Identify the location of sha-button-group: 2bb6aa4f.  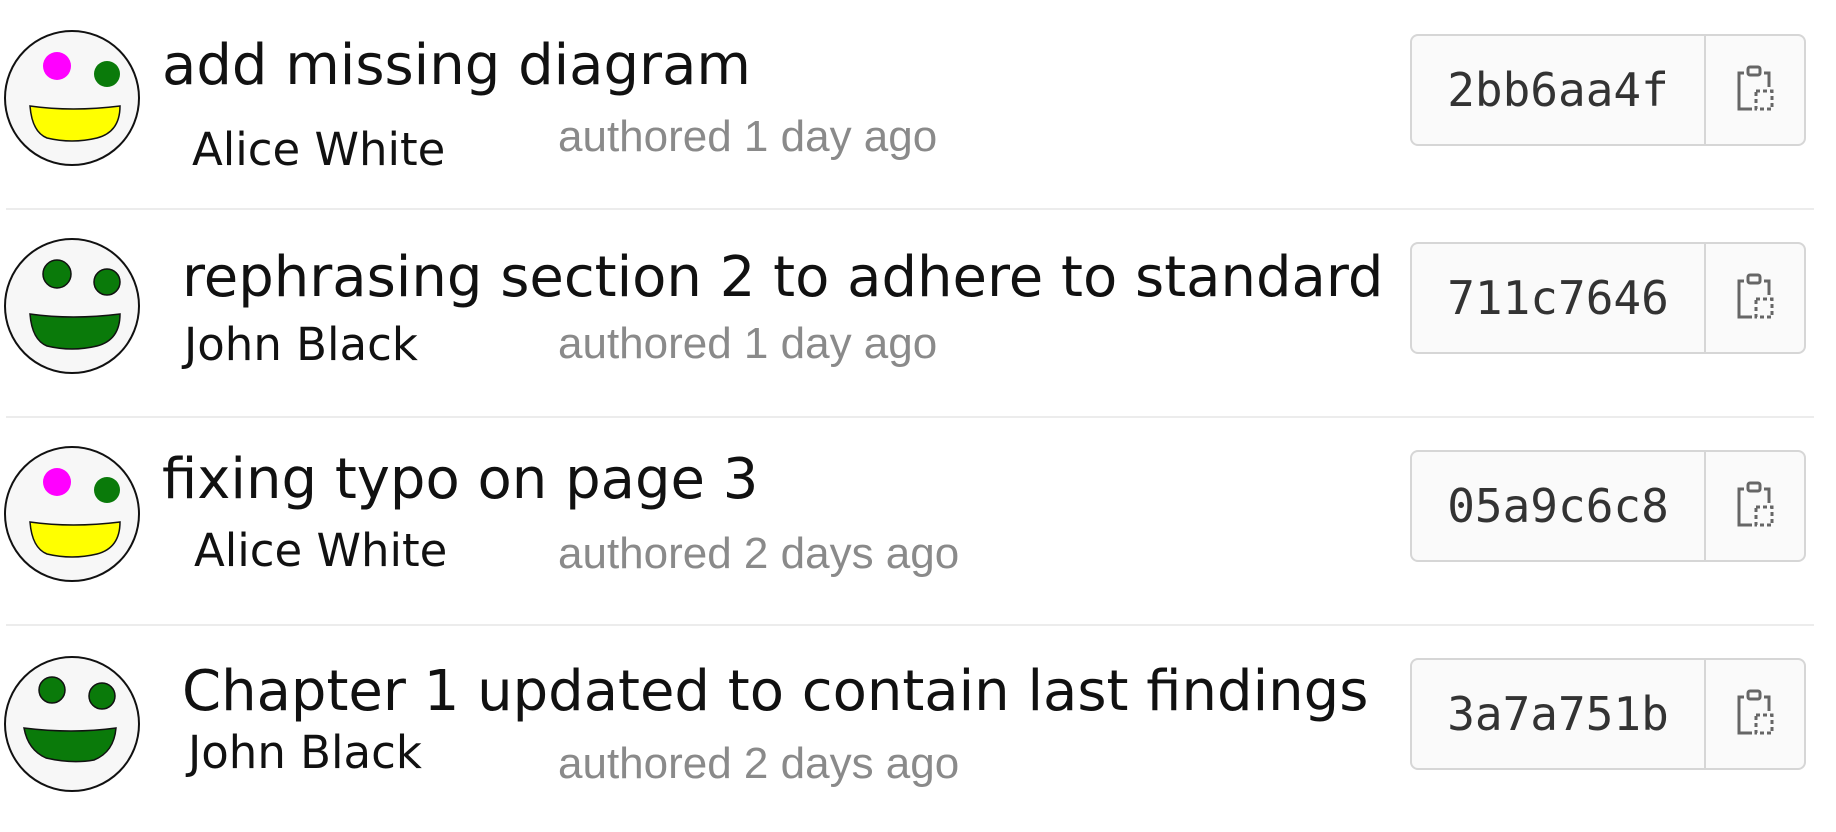
(1608, 90).